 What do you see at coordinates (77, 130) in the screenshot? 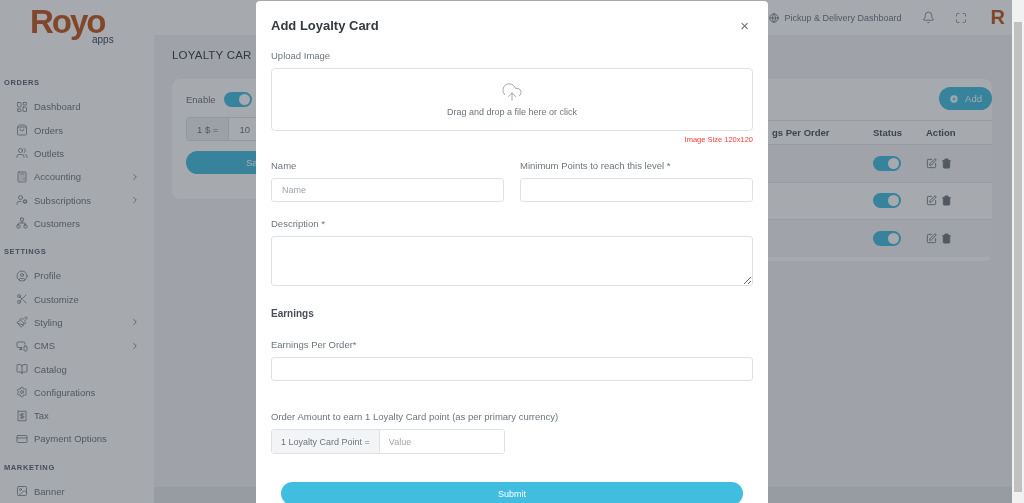
I see `sidebar-item: Orders` at bounding box center [77, 130].